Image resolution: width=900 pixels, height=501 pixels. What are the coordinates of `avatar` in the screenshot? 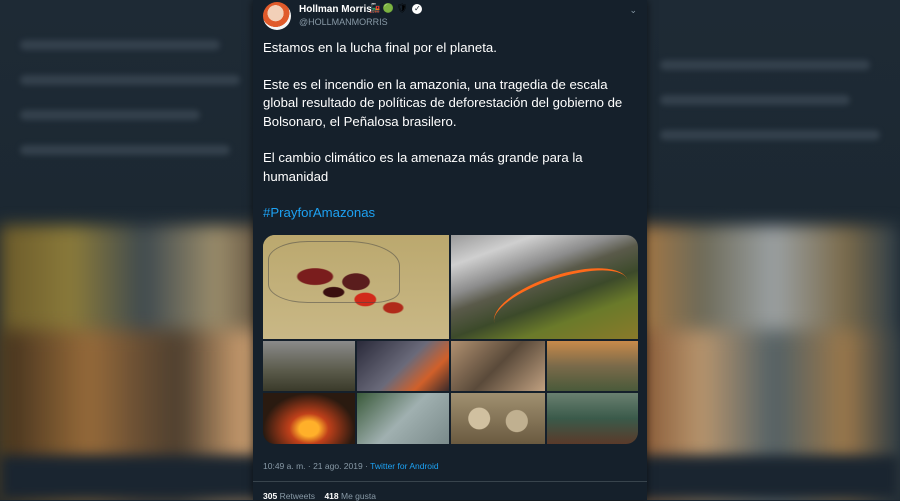 It's located at (277, 16).